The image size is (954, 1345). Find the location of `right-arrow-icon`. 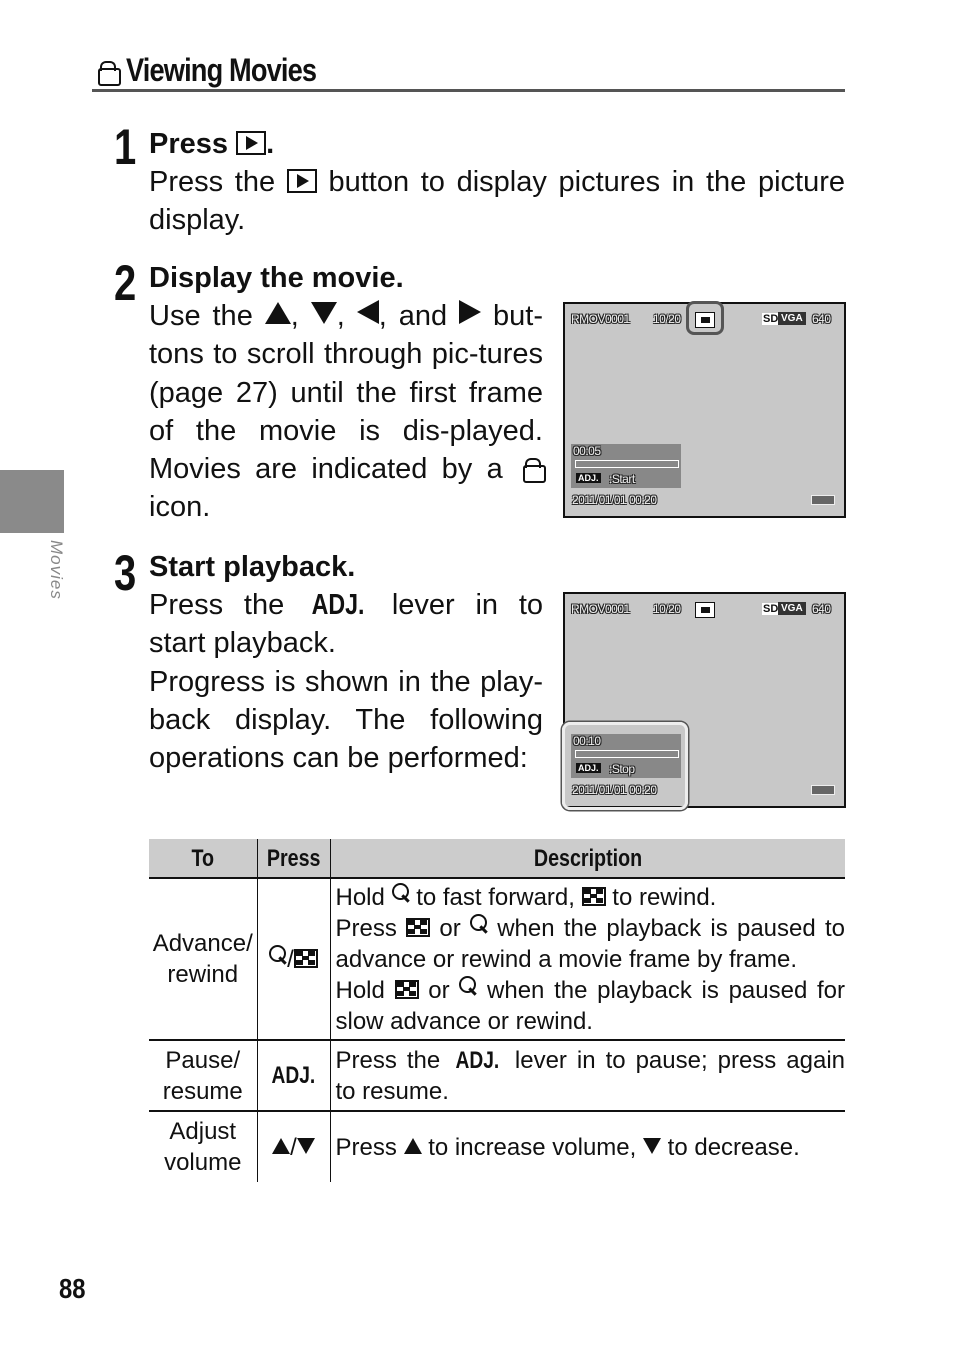

right-arrow-icon is located at coordinates (470, 312).